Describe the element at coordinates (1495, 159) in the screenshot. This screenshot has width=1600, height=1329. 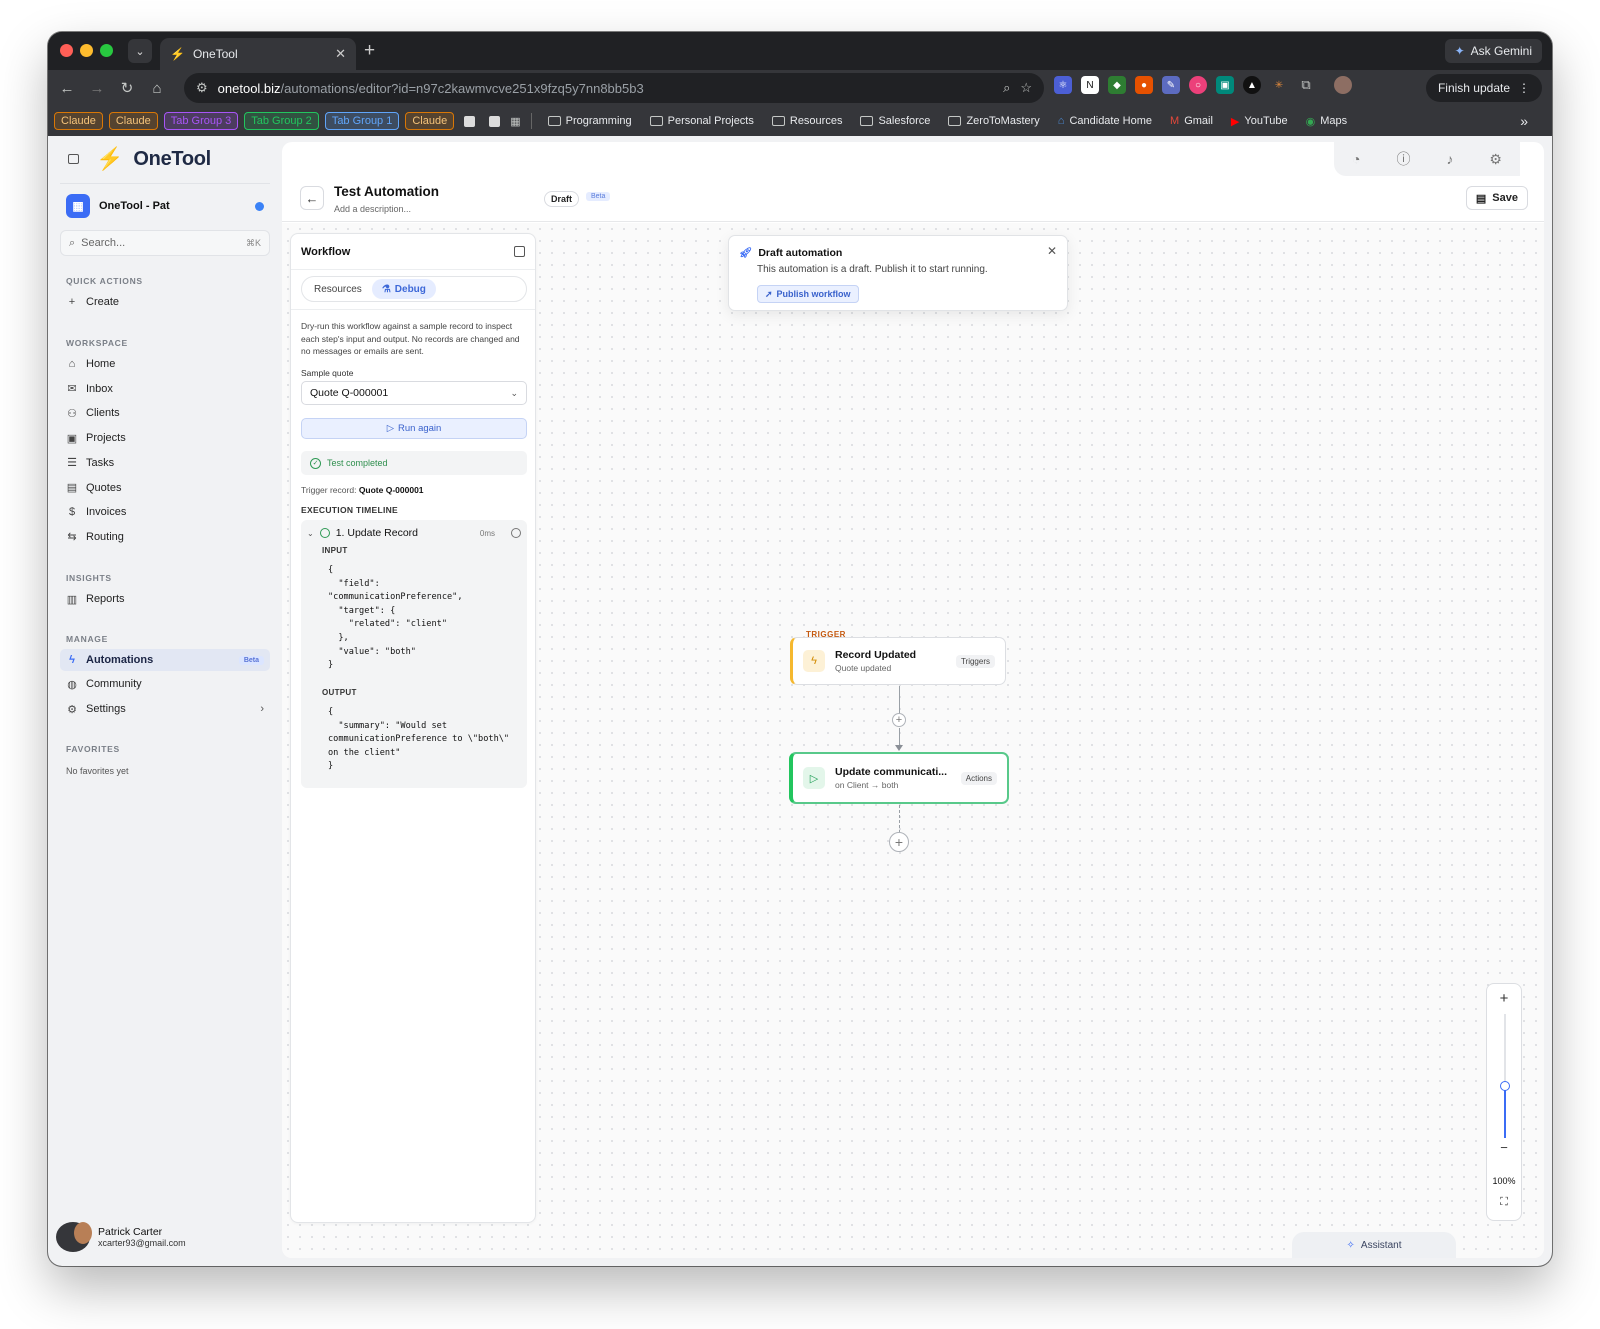
I see `settings-gear-icon: ⚙` at that location.